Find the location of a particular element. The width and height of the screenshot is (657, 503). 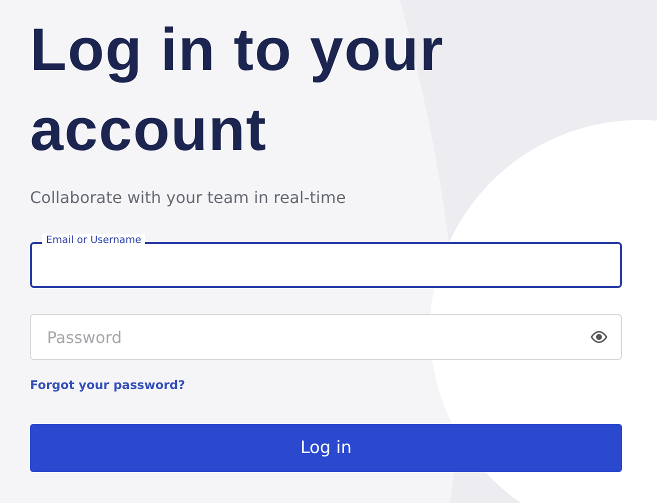

password-field: Password is located at coordinates (326, 337).